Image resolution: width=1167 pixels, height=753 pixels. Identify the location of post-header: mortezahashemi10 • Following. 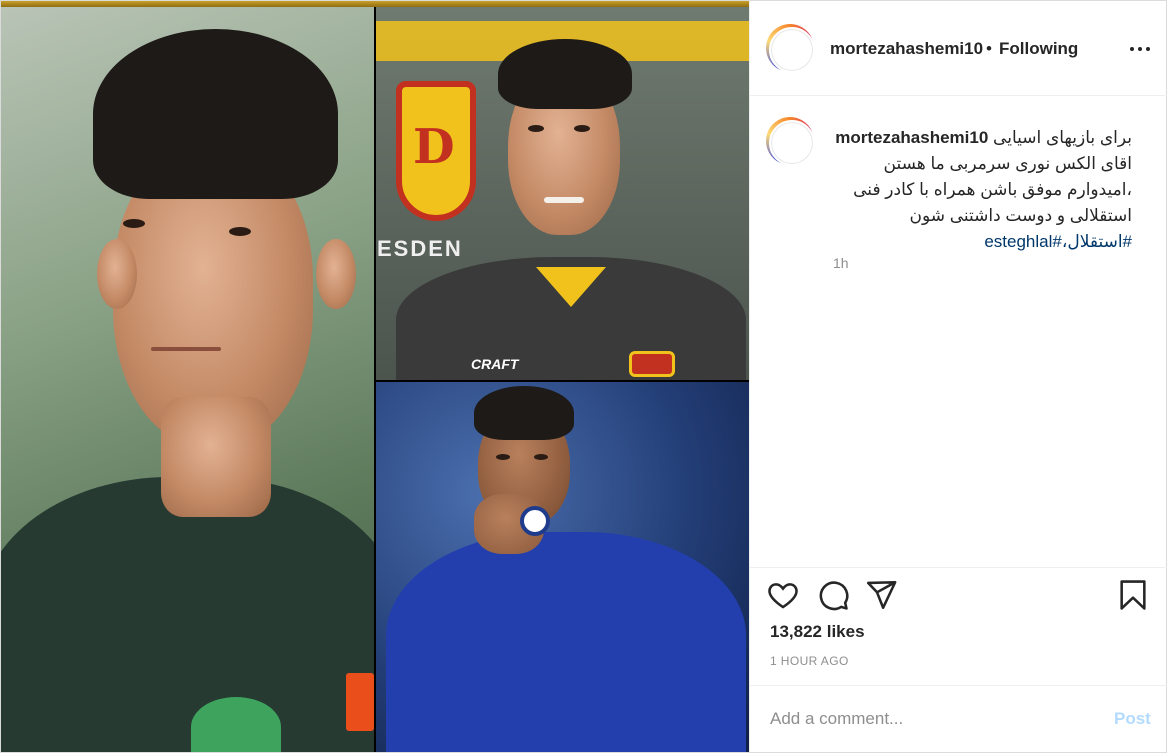
(958, 48).